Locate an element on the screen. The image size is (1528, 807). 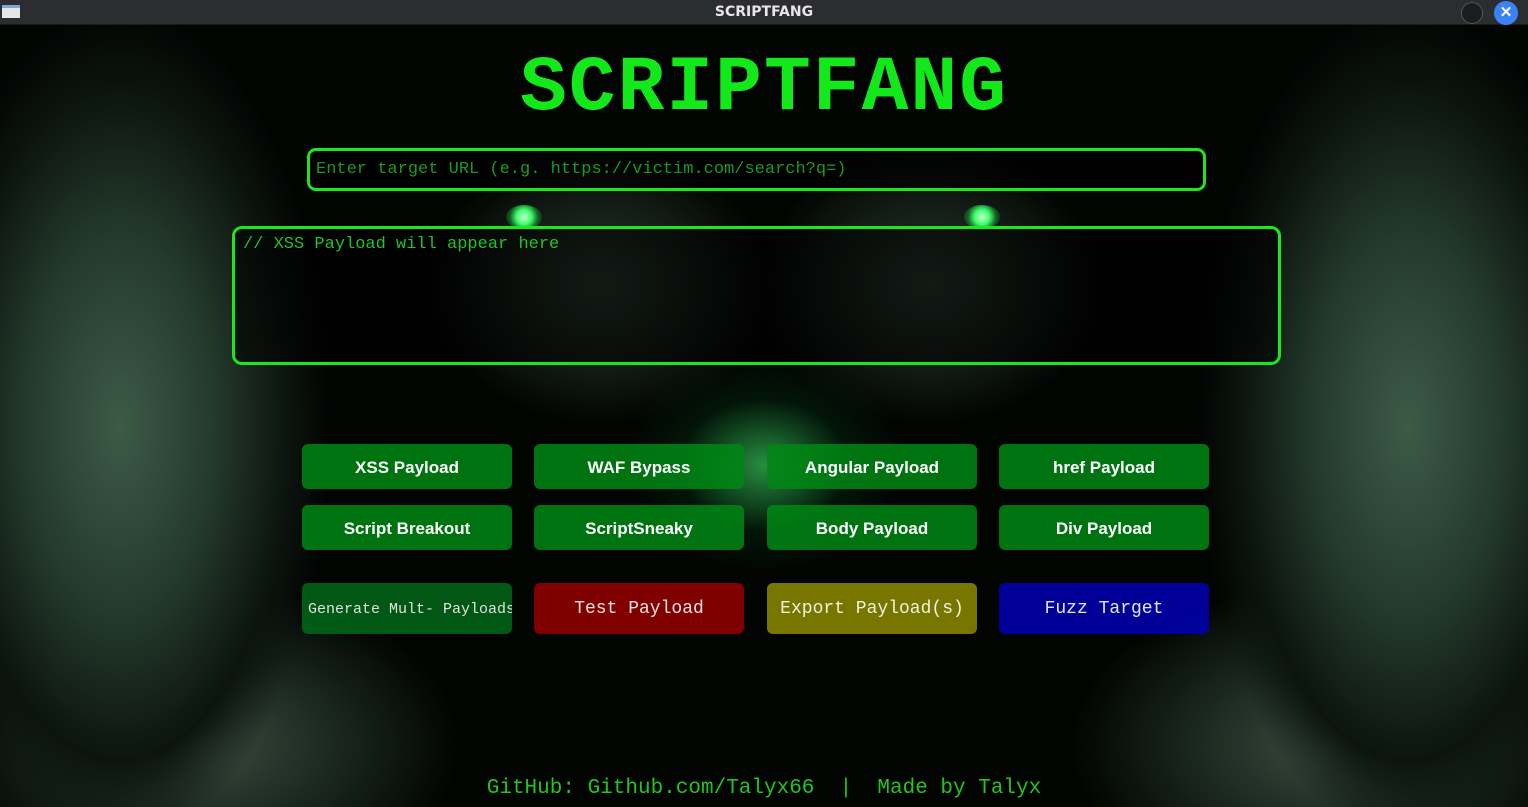
generate-multi-payloads-button: Generate Mult- Payloads is located at coordinates (407, 608).